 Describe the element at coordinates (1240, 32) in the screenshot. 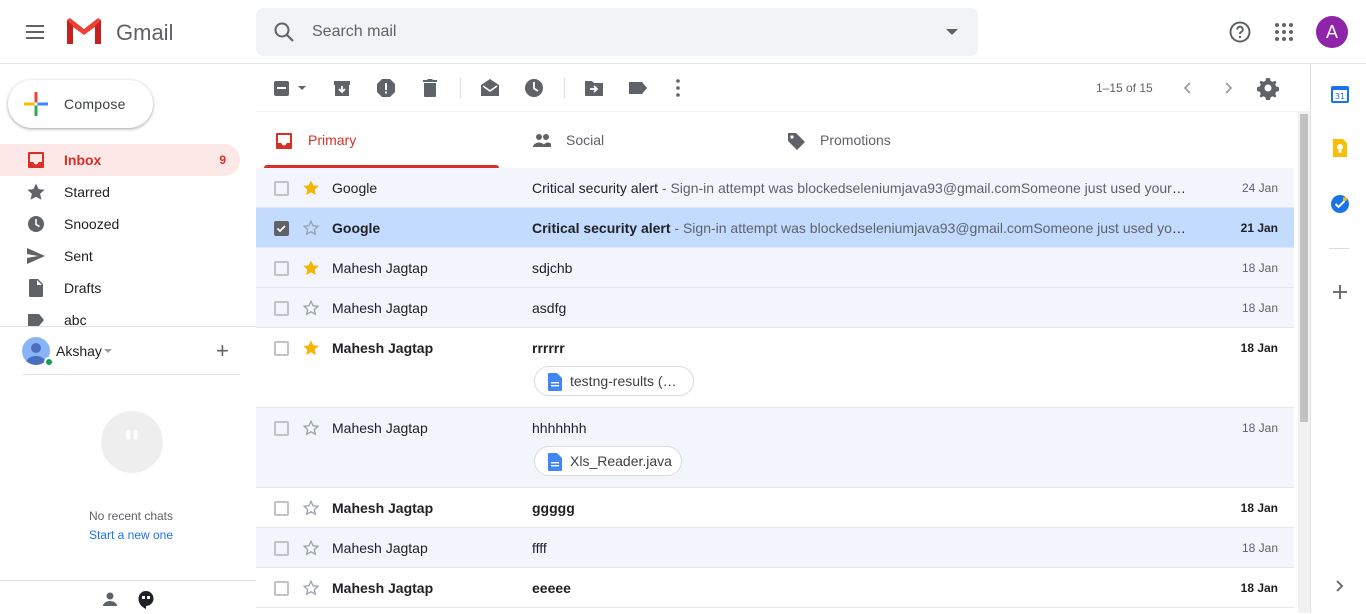

I see `help-icon` at that location.